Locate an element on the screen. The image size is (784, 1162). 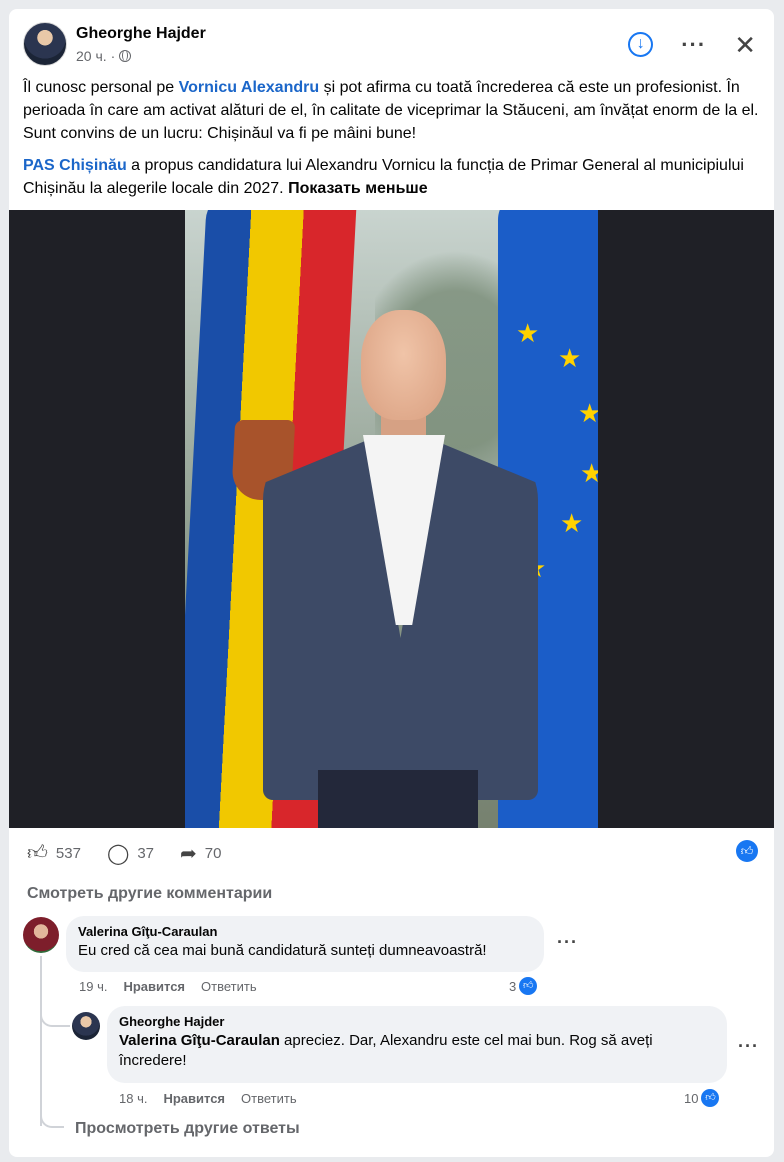
comment-author: Valerina Gîţu-Caraulan is located at coordinates (305, 931).